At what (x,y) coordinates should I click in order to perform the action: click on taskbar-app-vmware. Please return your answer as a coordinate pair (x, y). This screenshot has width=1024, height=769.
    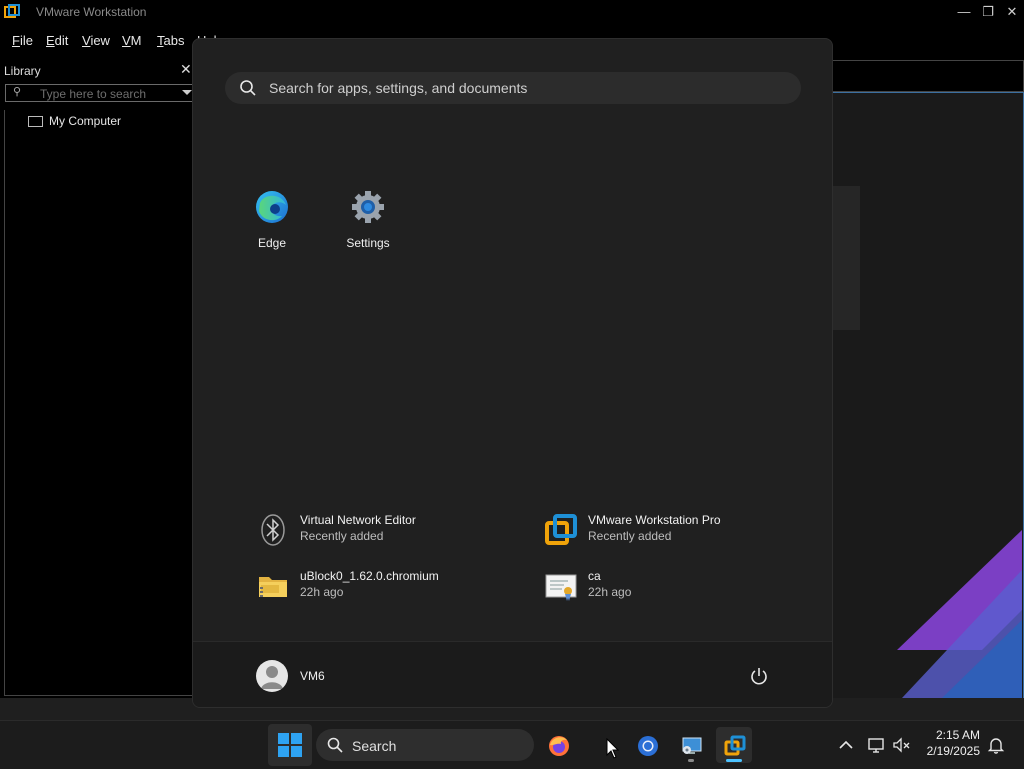
    Looking at the image, I should click on (734, 745).